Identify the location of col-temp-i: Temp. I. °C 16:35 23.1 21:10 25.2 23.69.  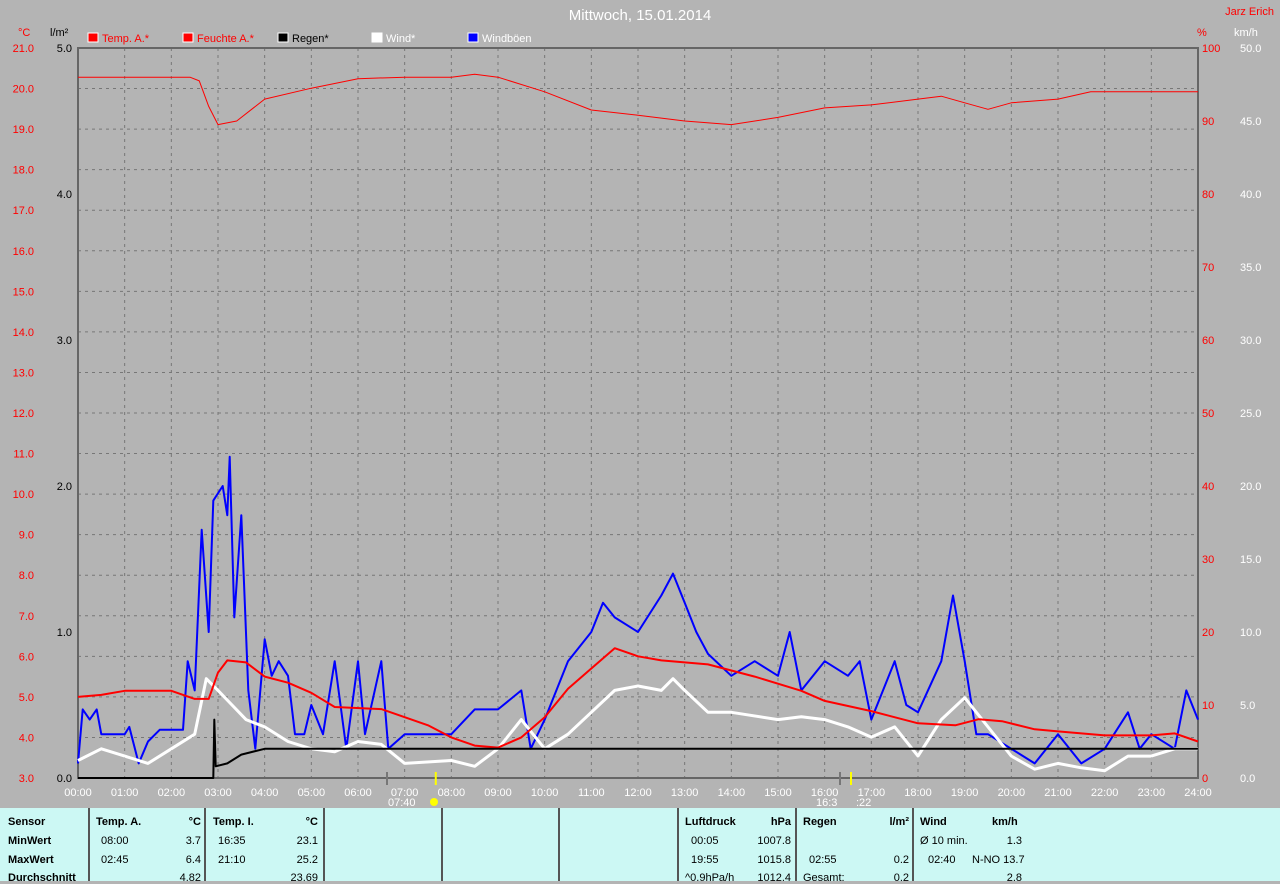
(264, 846).